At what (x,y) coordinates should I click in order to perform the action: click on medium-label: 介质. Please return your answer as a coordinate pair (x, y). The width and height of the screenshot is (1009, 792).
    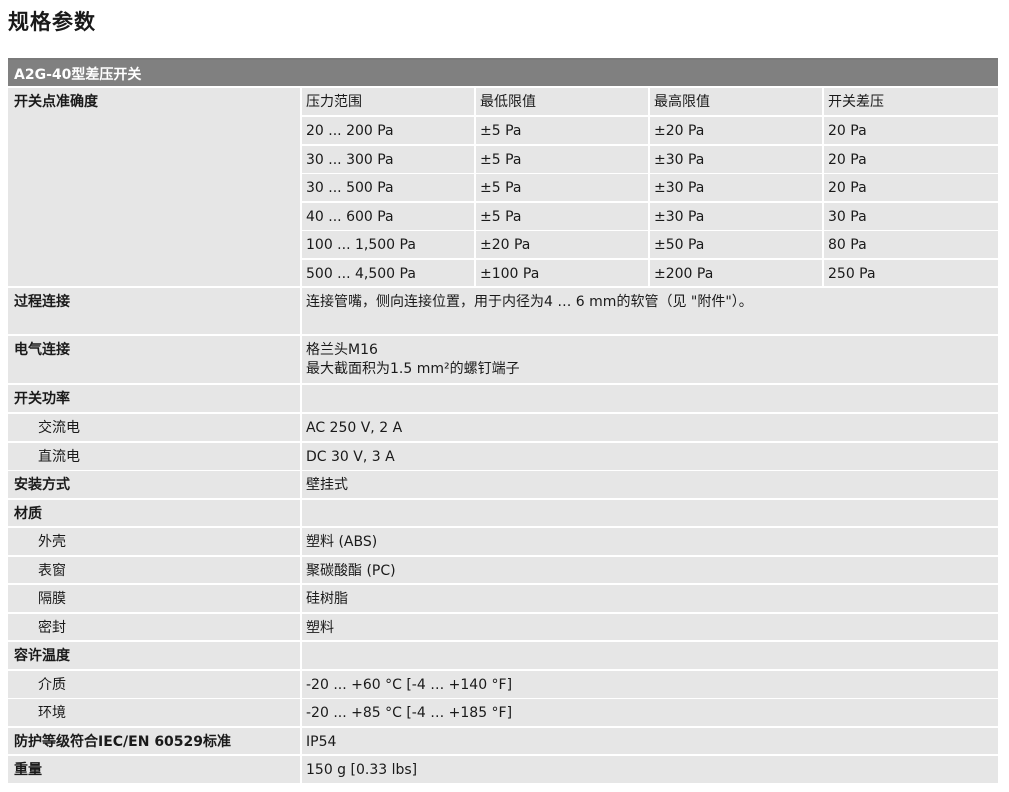
    Looking at the image, I should click on (154, 684).